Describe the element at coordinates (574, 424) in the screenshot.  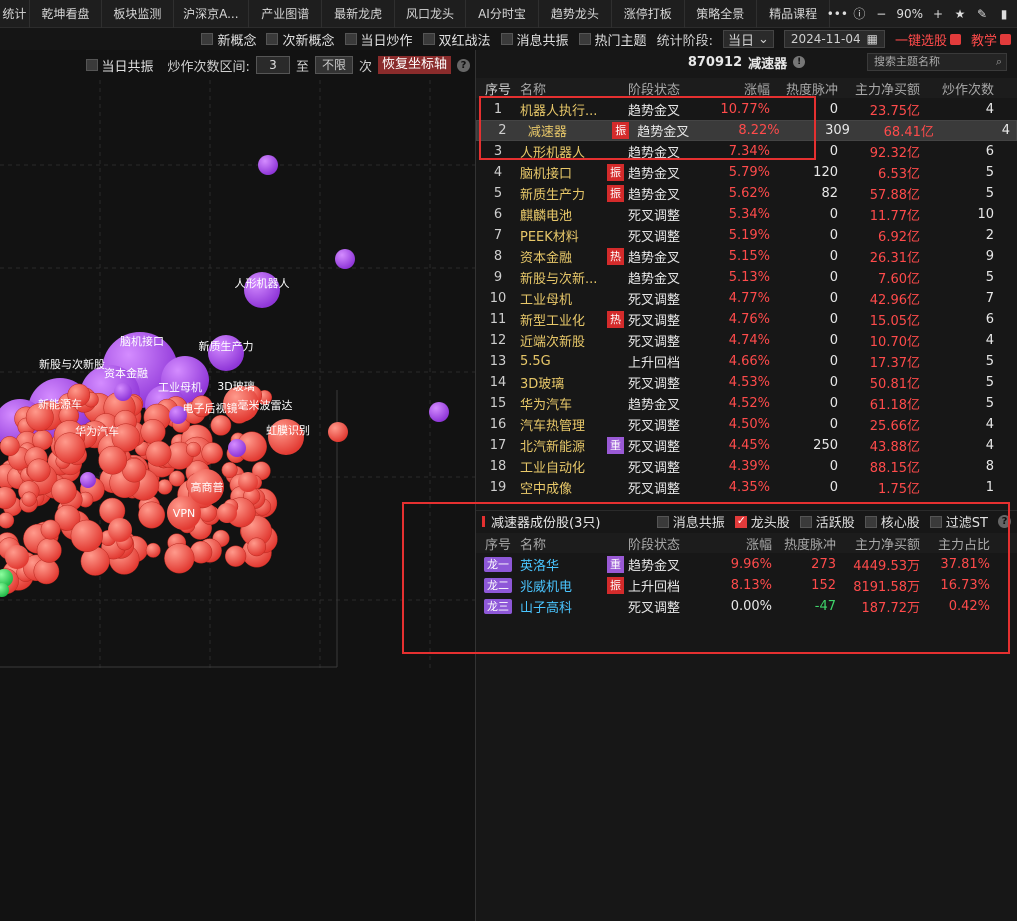
I see `theme-name: 汽车热管理` at that location.